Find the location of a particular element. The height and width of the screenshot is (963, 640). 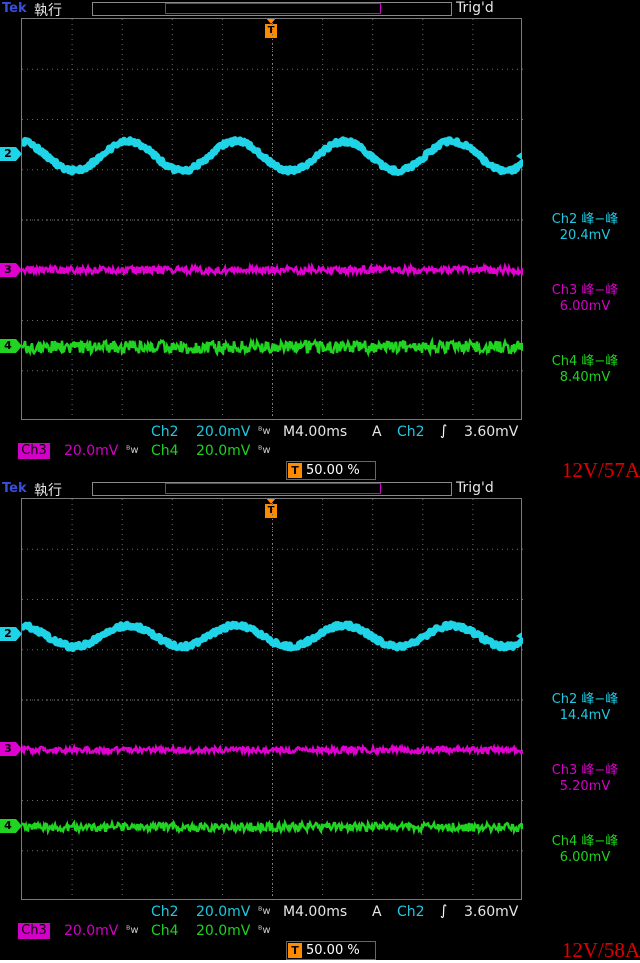

ch4-measurement: Ch4 峰−峰 6.00mV is located at coordinates (585, 850).